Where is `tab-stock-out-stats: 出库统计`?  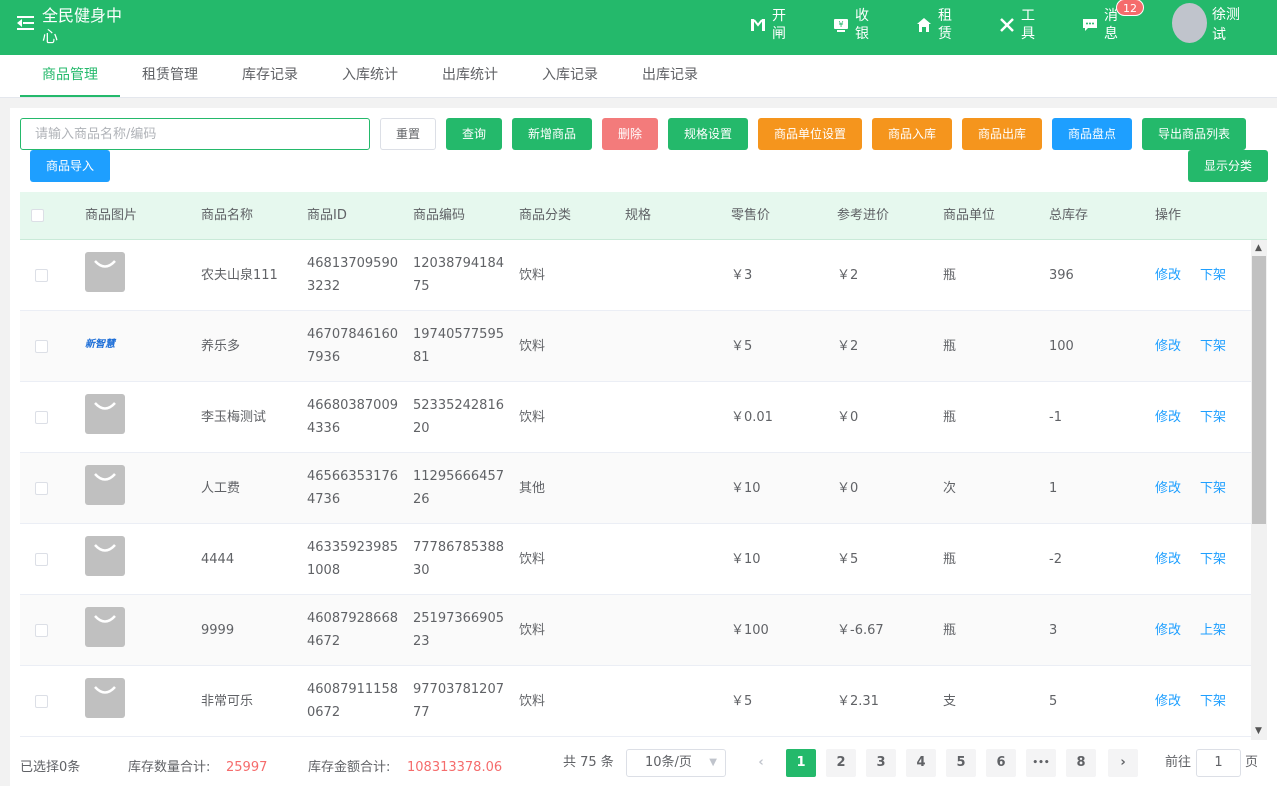
tab-stock-out-stats: 出库统计 is located at coordinates (470, 76).